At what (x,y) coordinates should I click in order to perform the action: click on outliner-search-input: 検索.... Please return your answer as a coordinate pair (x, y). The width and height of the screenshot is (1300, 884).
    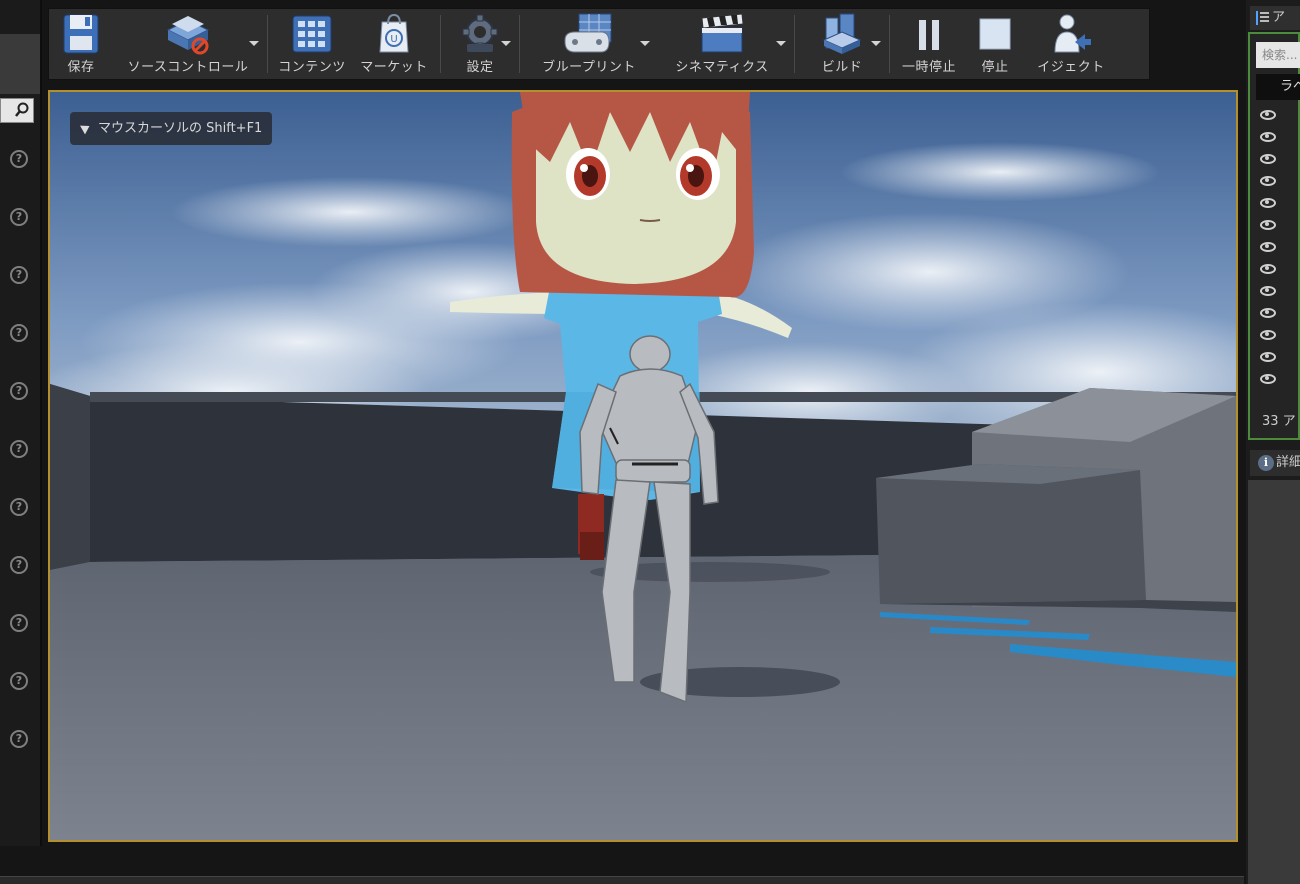
    Looking at the image, I should click on (1278, 55).